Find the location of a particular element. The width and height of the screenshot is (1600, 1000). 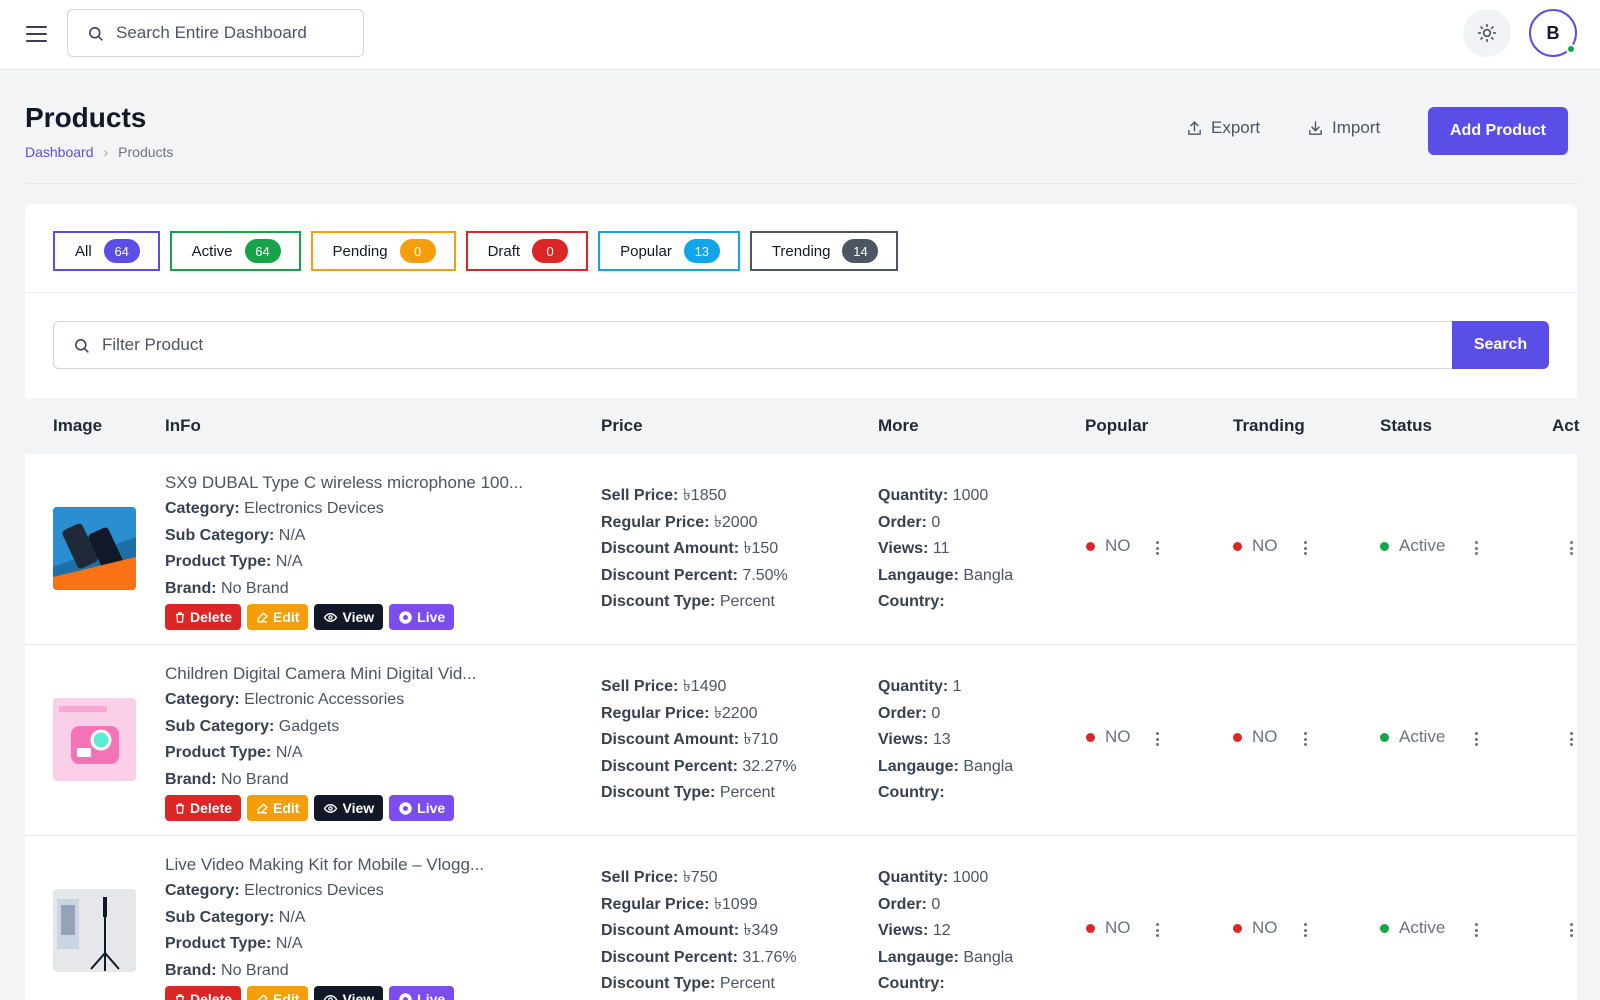

filter-product-field is located at coordinates (753, 345).